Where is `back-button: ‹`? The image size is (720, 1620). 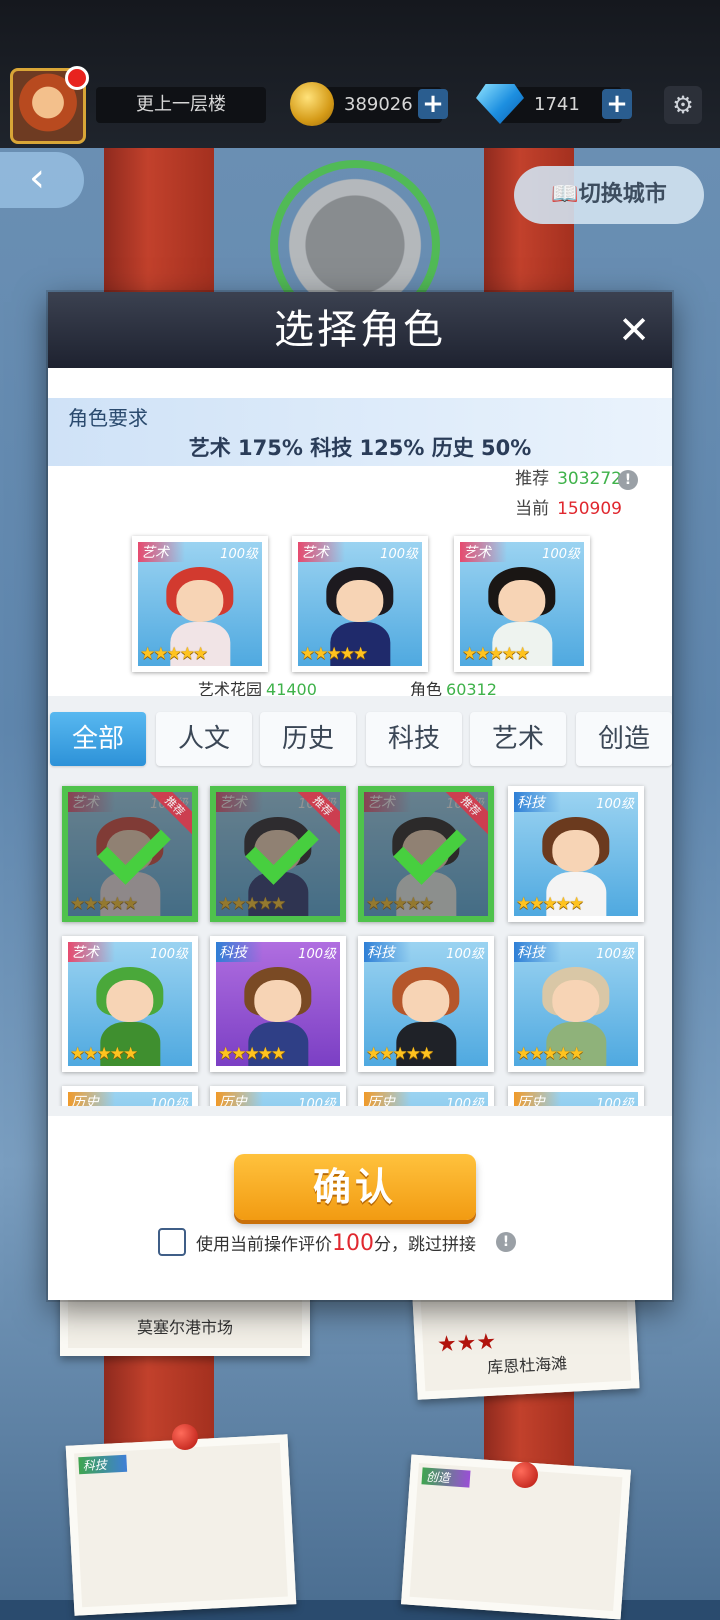
back-button: ‹ is located at coordinates (42, 180).